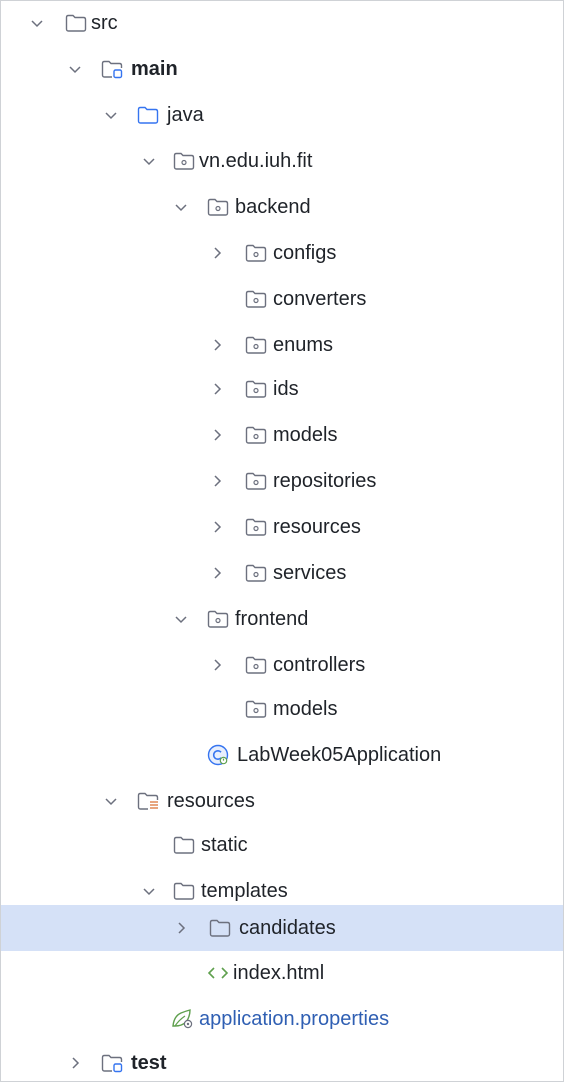  I want to click on spring-boot-application-icon, so click(218, 755).